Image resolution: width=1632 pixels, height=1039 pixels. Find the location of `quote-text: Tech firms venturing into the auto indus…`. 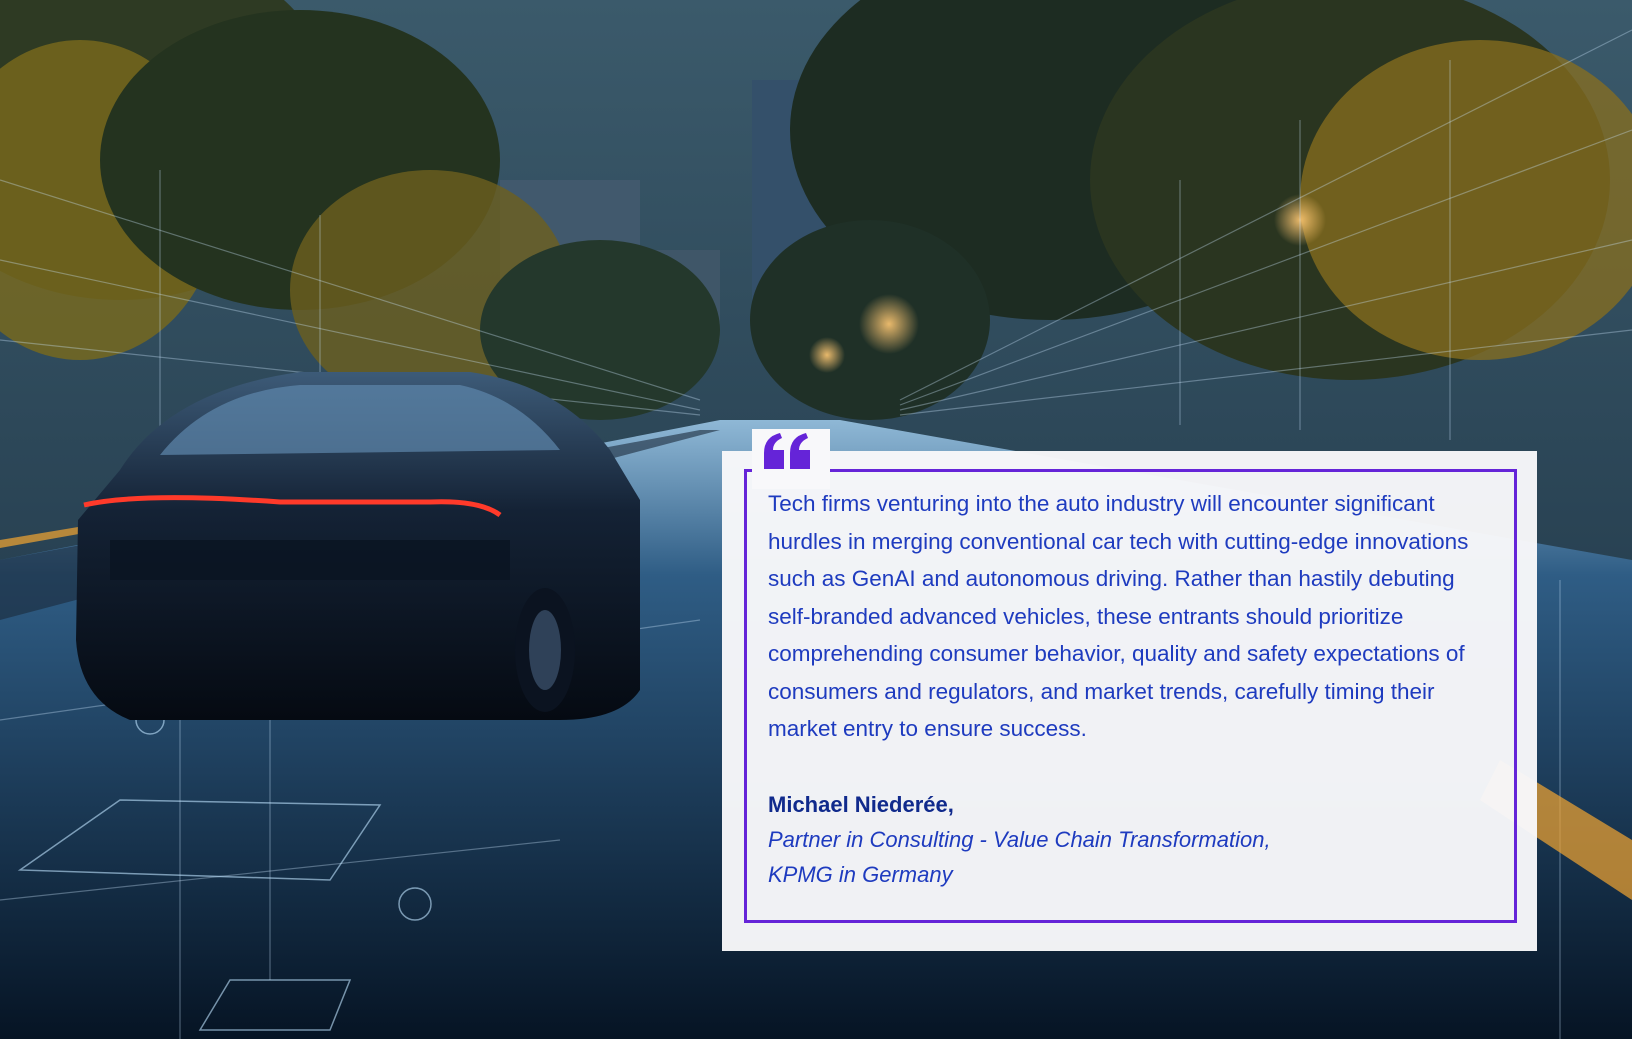

quote-text: Tech firms venturing into the auto indus… is located at coordinates (1118, 616).